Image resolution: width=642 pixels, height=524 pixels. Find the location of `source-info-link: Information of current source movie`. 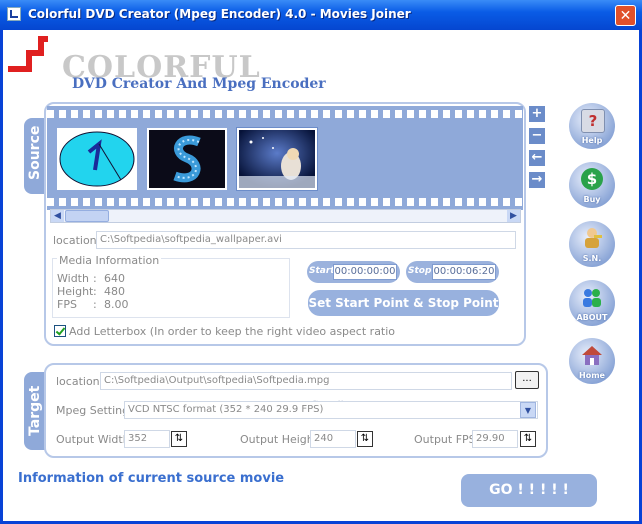

source-info-link: Information of current source movie is located at coordinates (151, 478).